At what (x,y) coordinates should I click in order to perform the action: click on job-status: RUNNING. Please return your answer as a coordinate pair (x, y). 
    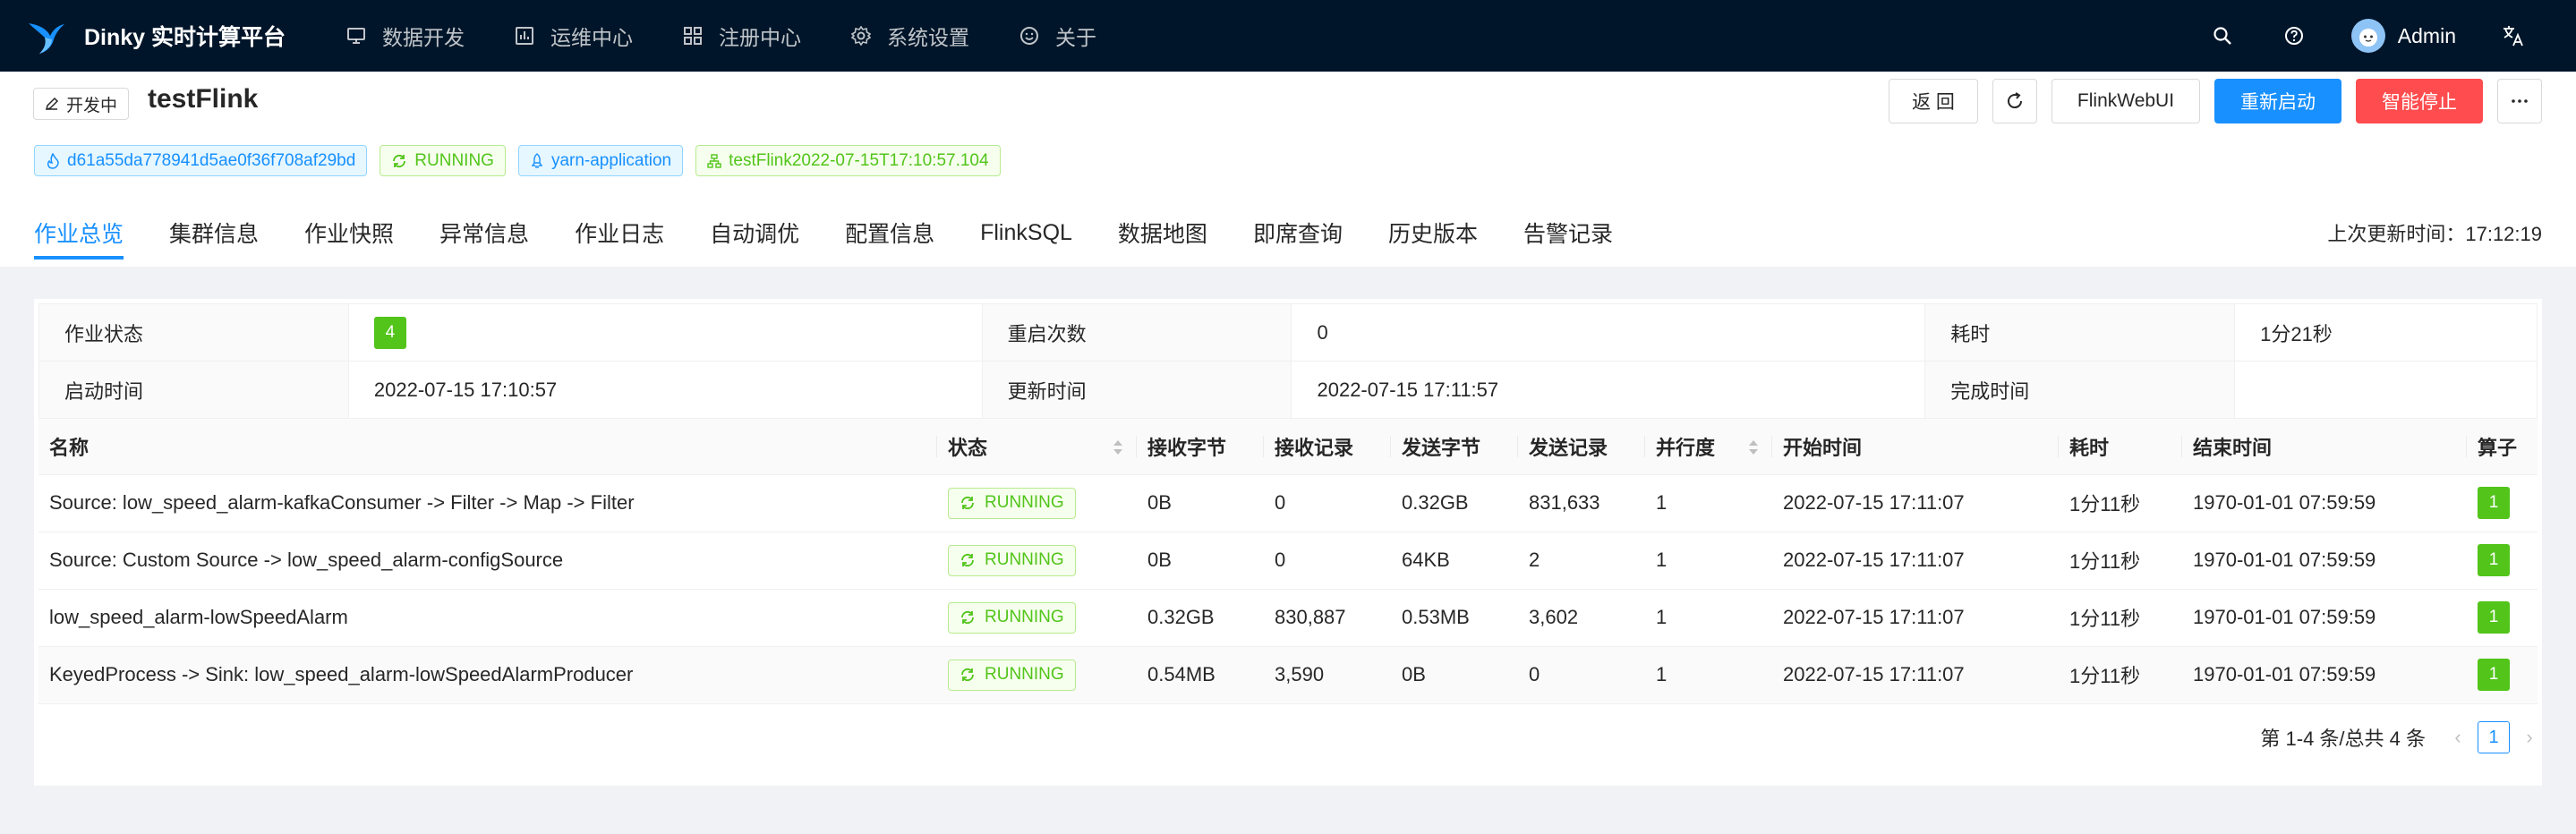
    Looking at the image, I should click on (454, 160).